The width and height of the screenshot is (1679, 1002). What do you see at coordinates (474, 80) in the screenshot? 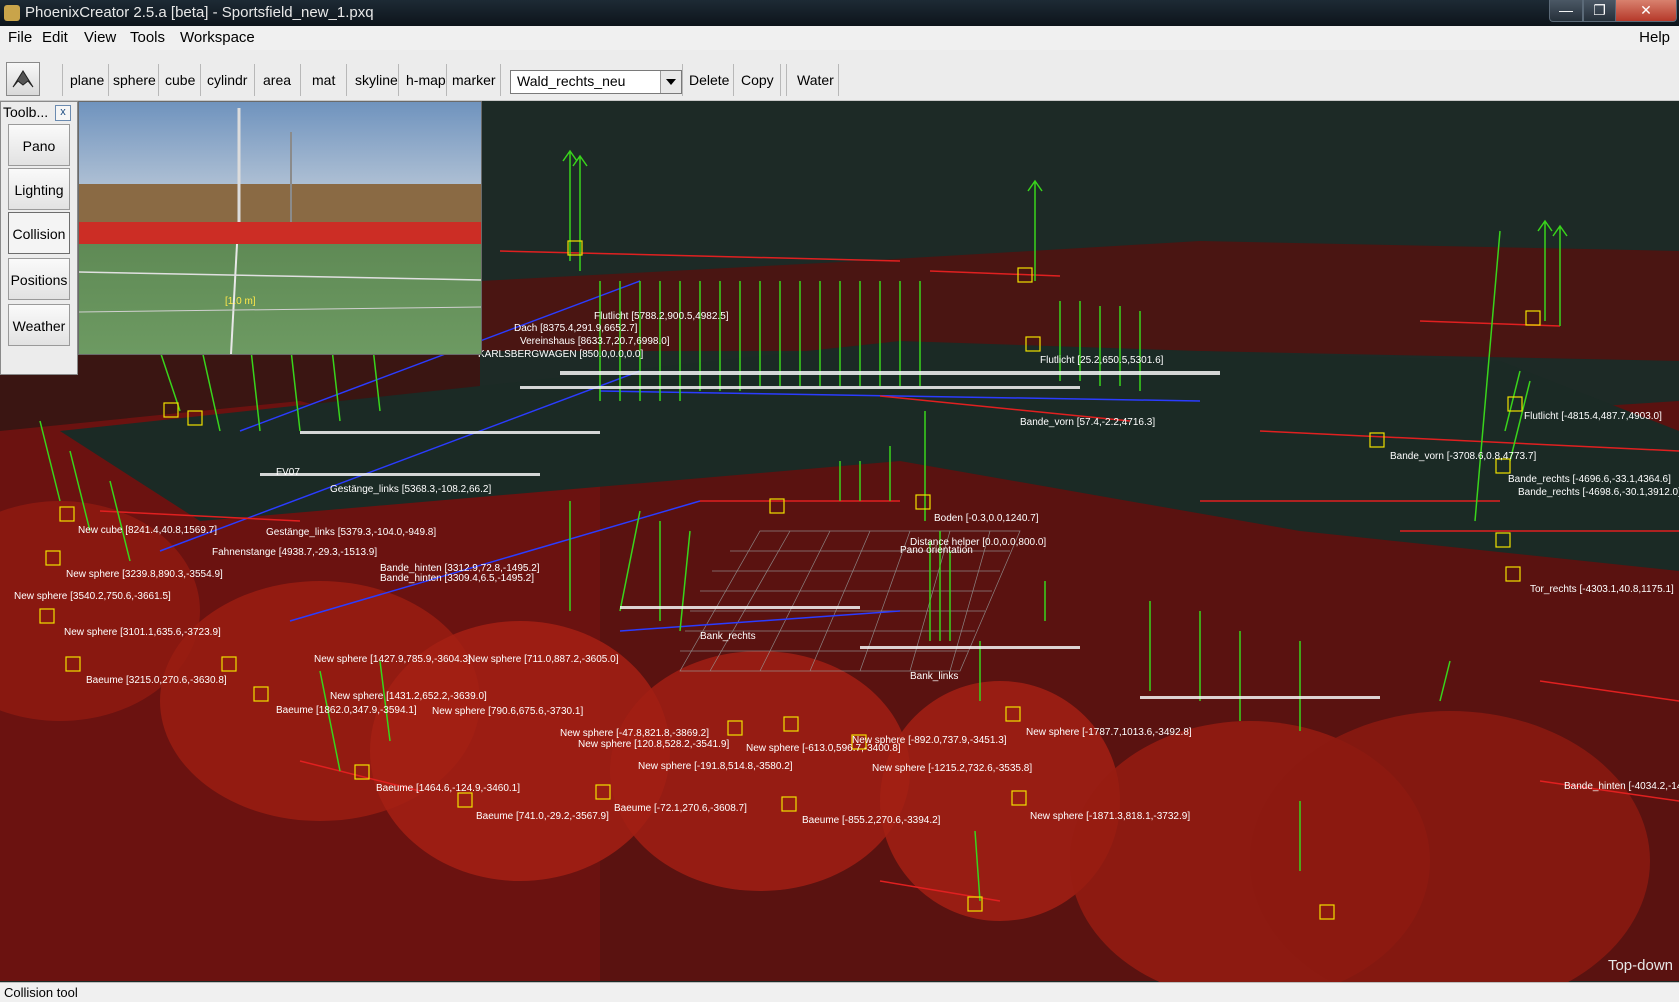
I see `marker-button: marker` at bounding box center [474, 80].